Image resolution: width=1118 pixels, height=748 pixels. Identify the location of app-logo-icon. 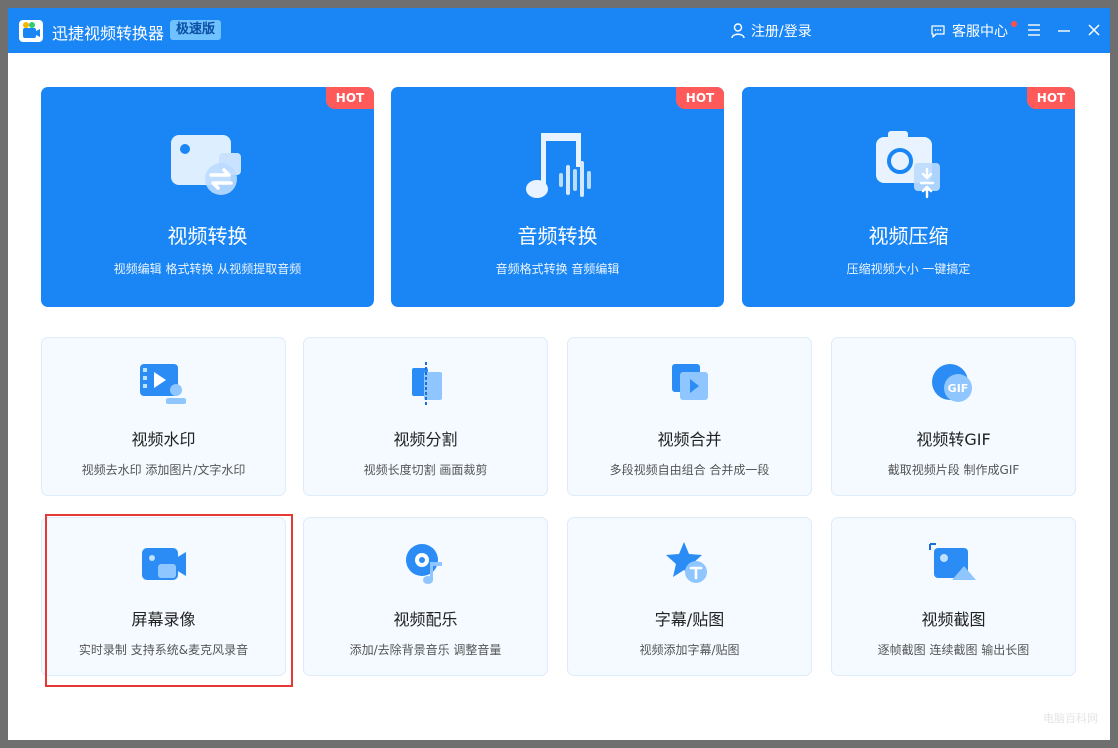
(31, 31).